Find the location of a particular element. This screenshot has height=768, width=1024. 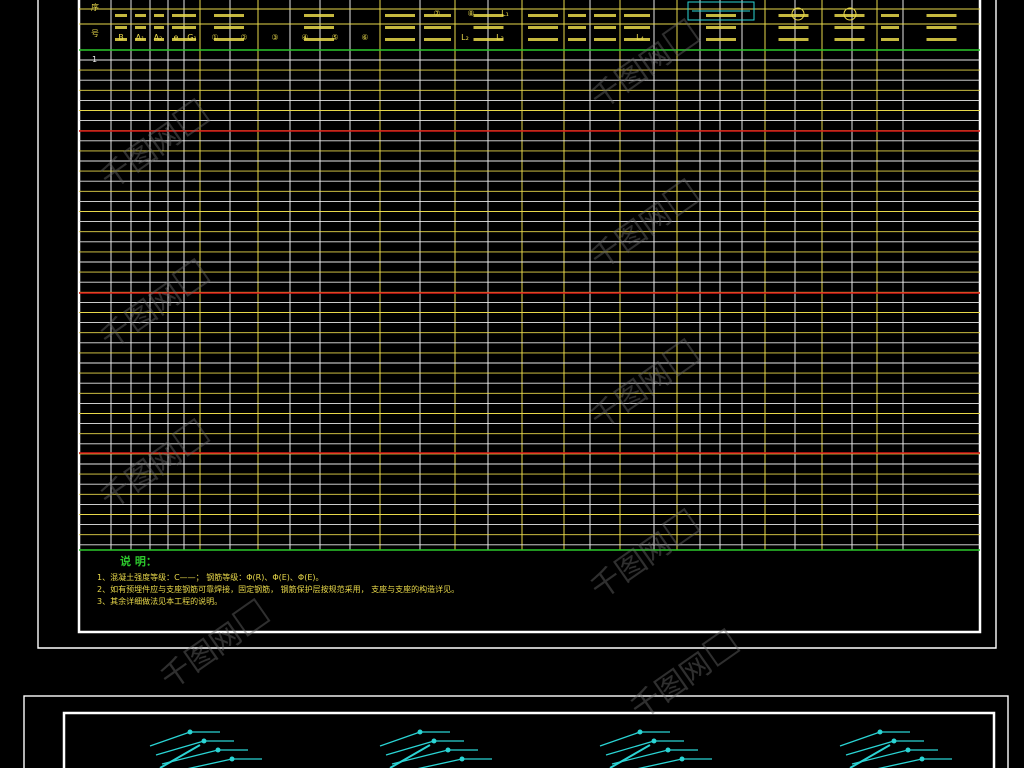

header-cell-label: 号 is located at coordinates (95, 33).